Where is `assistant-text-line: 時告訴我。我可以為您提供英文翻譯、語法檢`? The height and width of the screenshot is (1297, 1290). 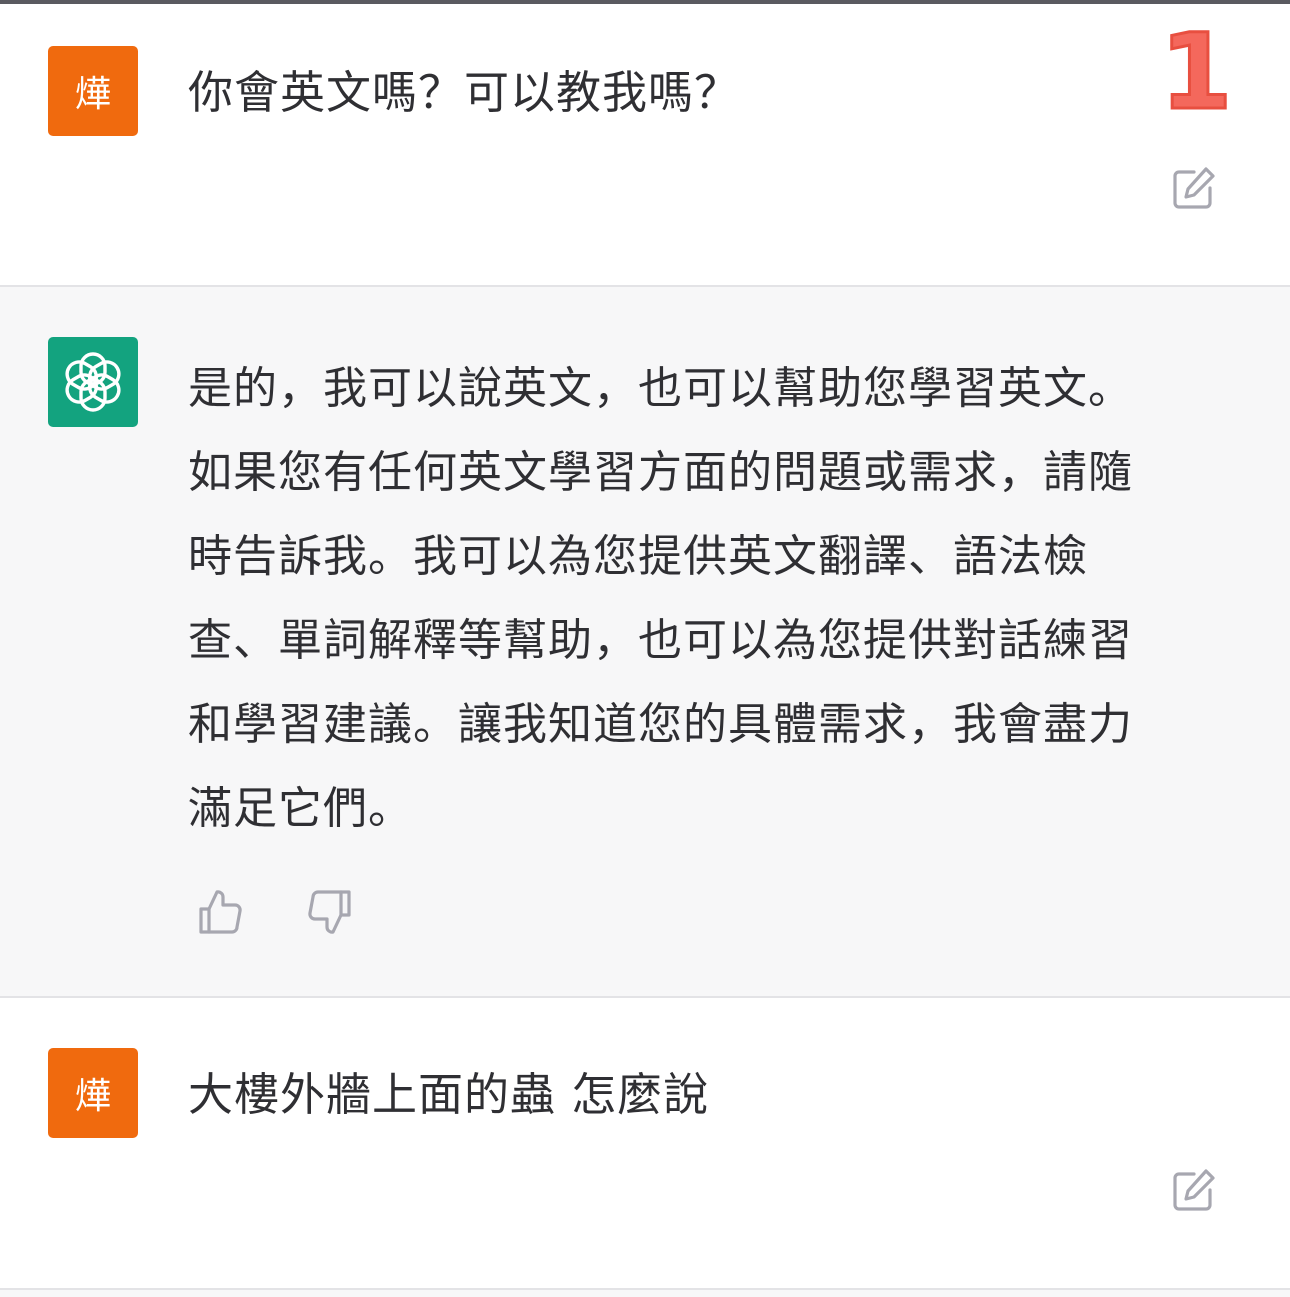
assistant-text-line: 時告訴我。我可以為您提供英文翻譯、語法檢 is located at coordinates (638, 556).